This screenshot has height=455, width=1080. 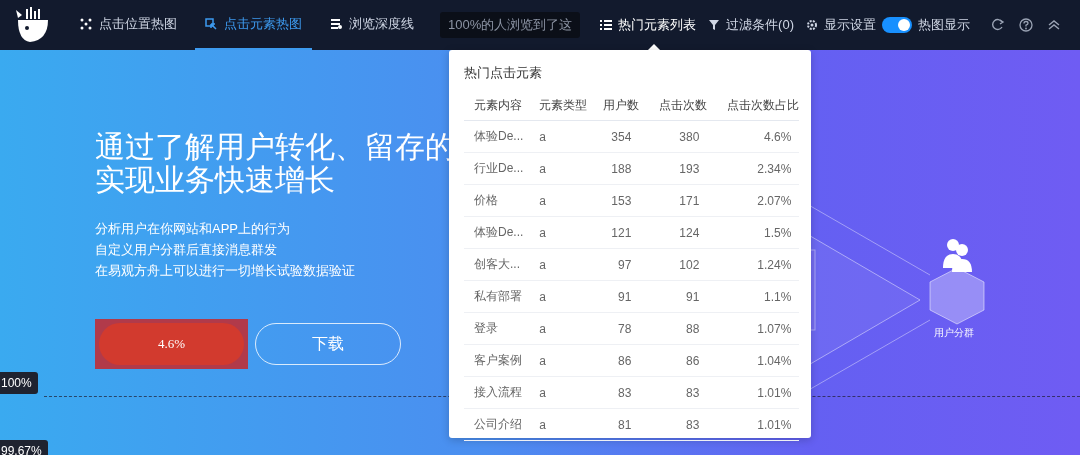 I want to click on description-line: 分析用户在你网站和APP上的行为, so click(x=192, y=229).